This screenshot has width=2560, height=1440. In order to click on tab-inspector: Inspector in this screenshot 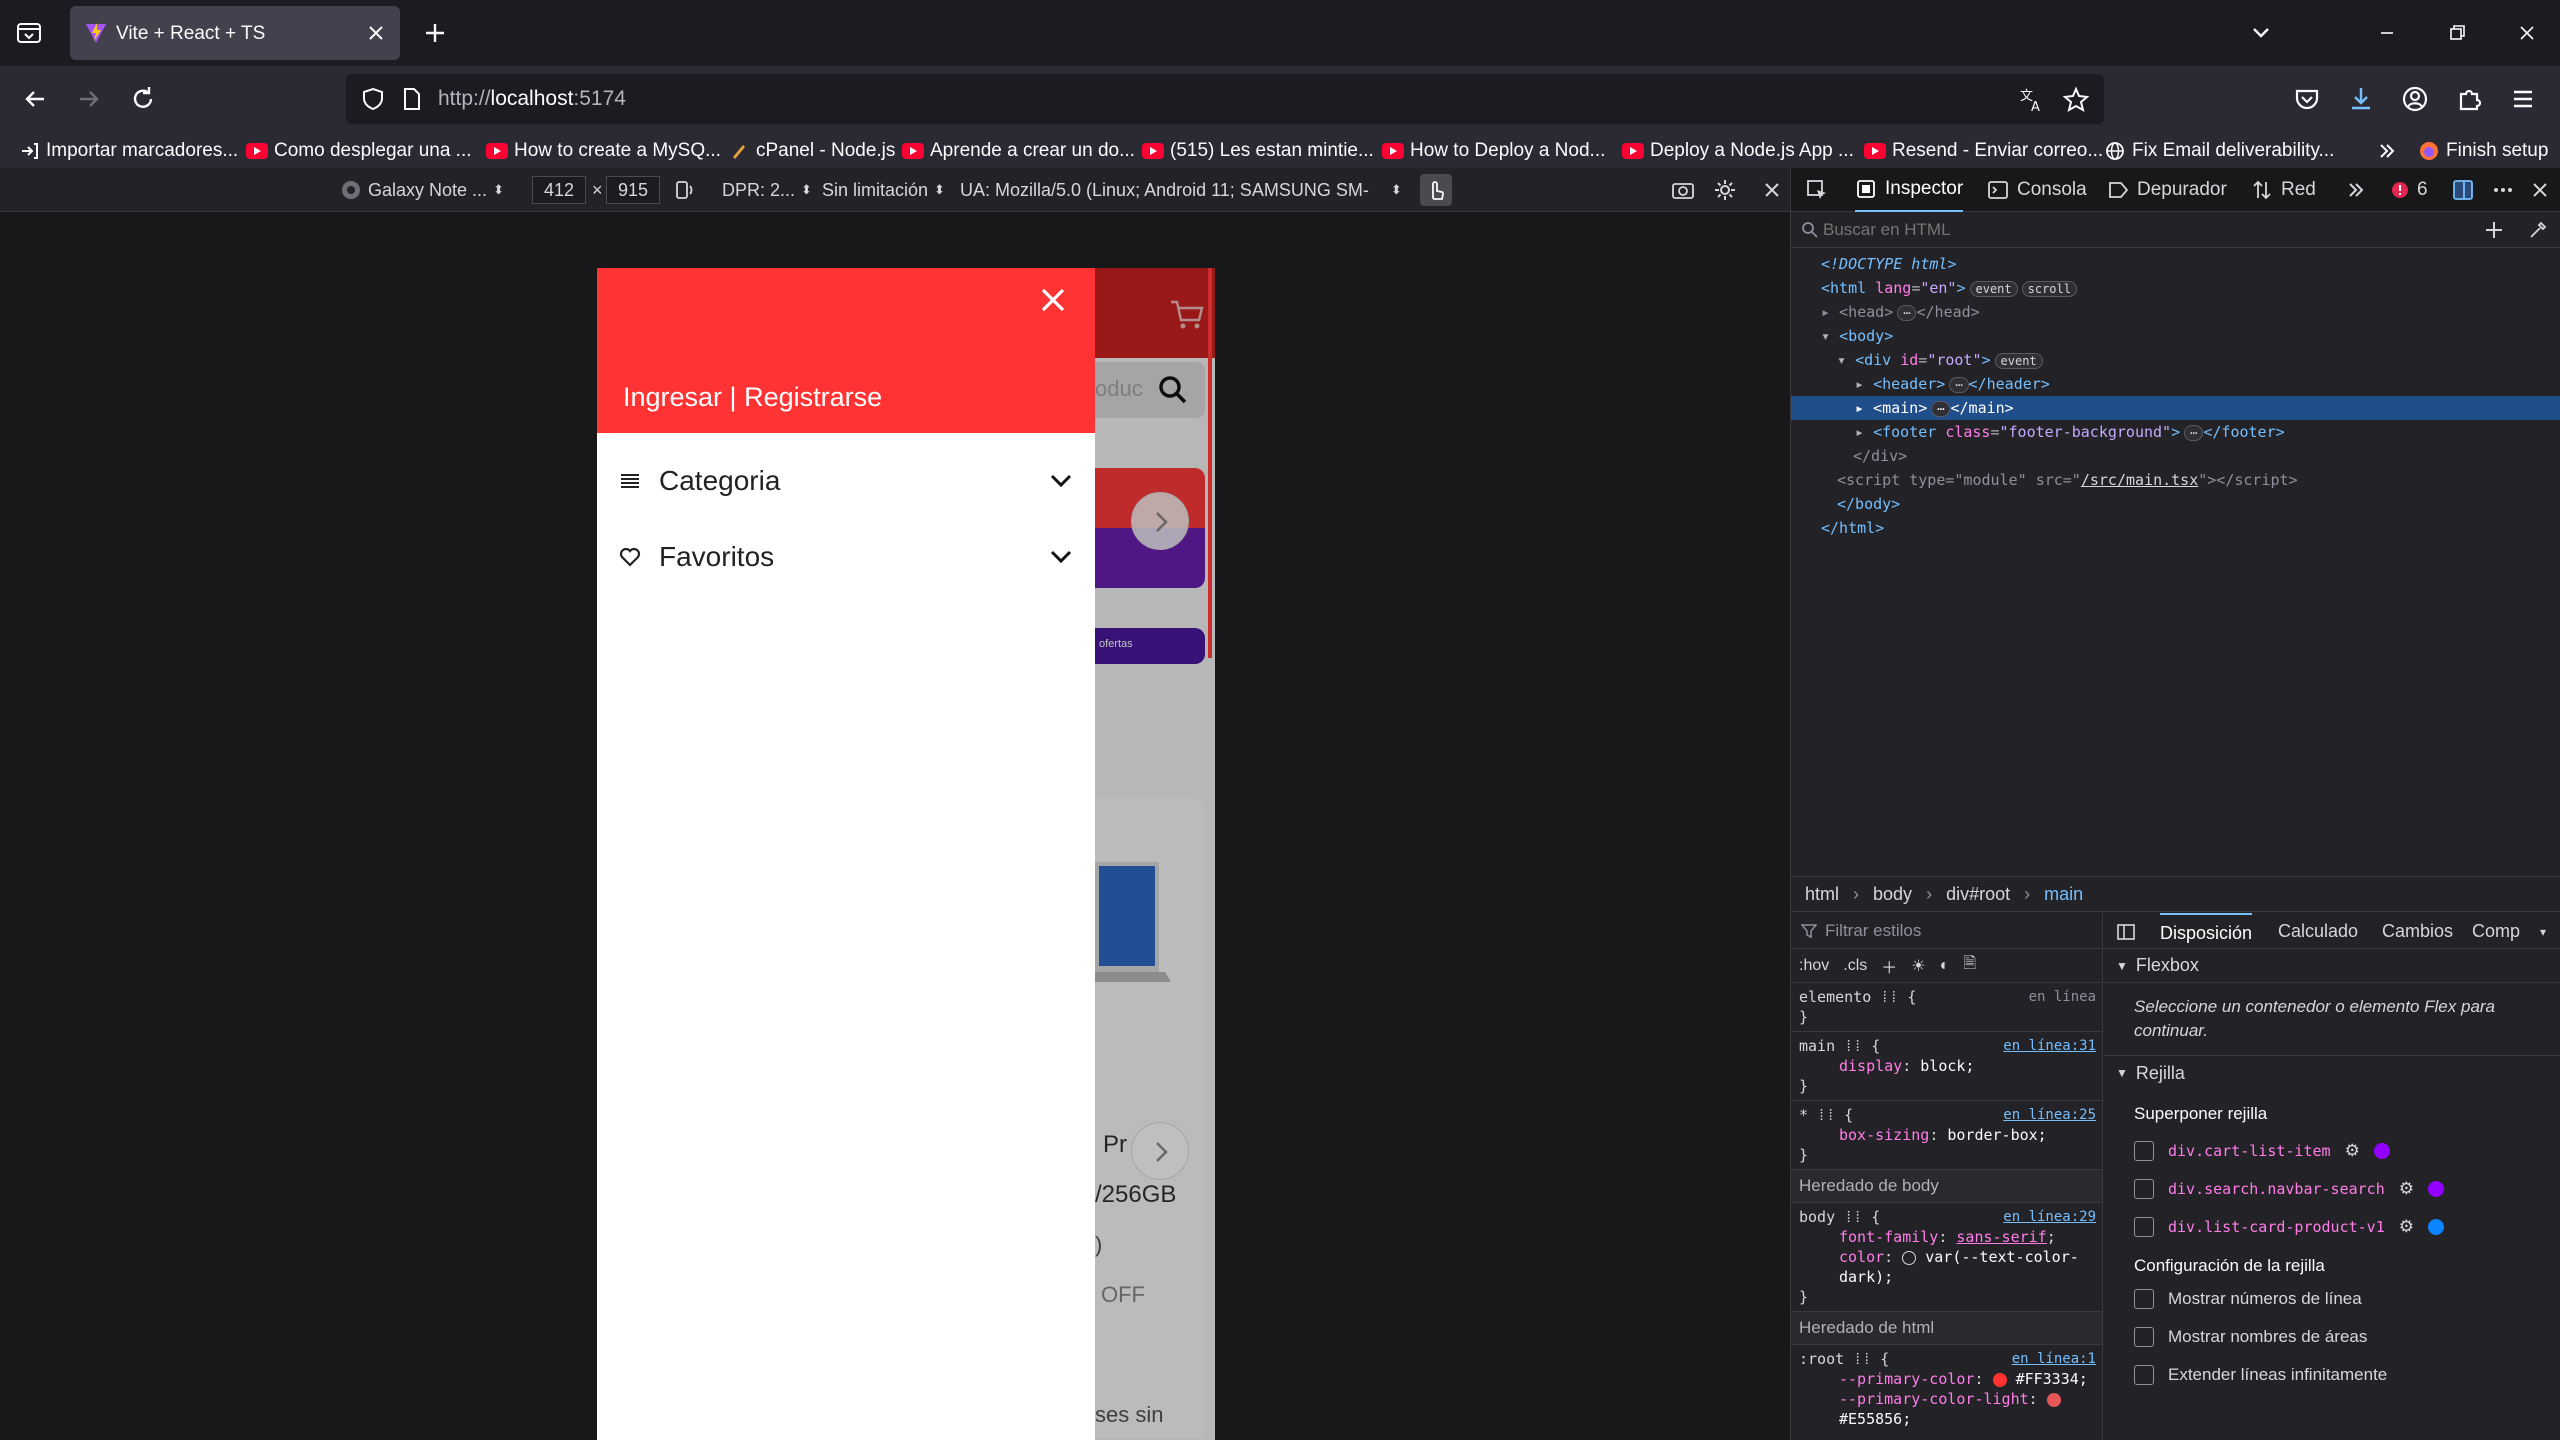, I will do `click(1909, 190)`.